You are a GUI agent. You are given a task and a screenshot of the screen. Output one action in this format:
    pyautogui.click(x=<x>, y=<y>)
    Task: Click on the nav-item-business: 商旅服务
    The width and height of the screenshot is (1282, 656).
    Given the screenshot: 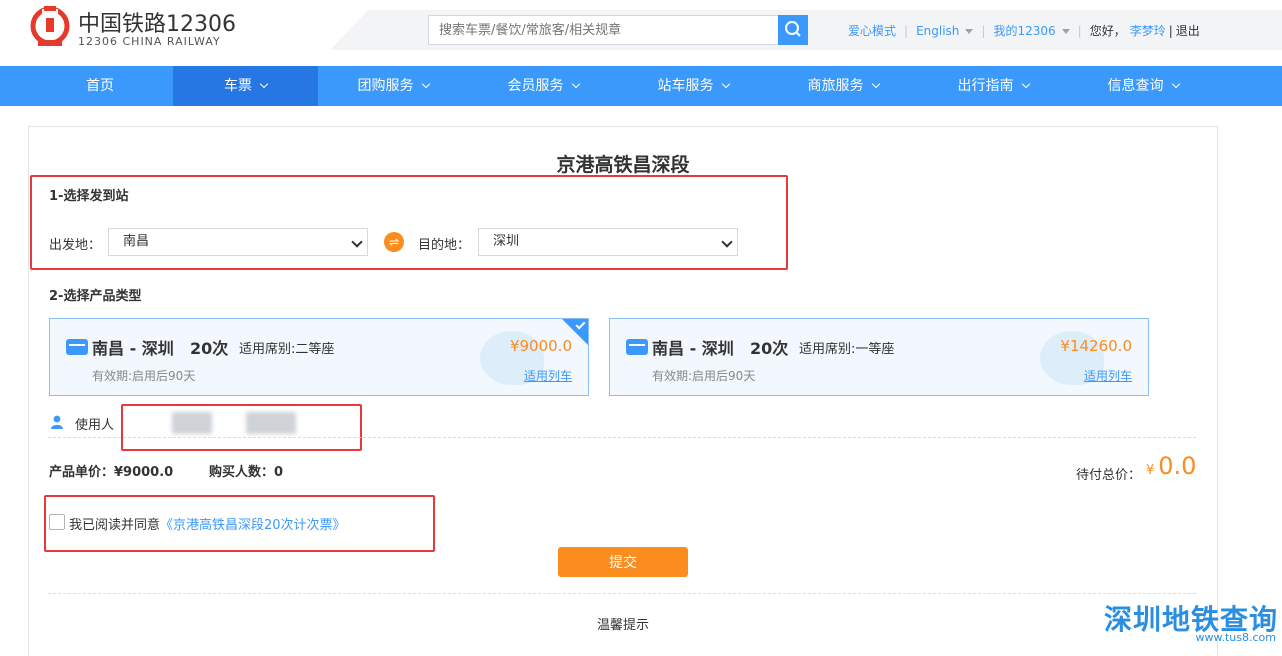 What is the action you would take?
    pyautogui.click(x=843, y=86)
    